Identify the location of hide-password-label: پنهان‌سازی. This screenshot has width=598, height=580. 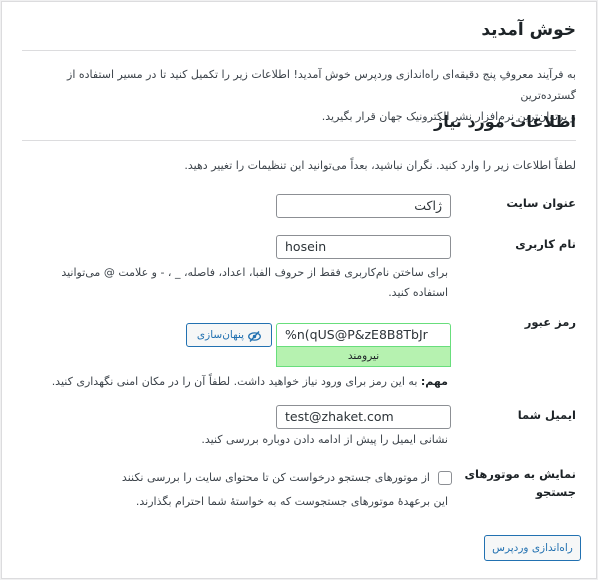
(220, 335).